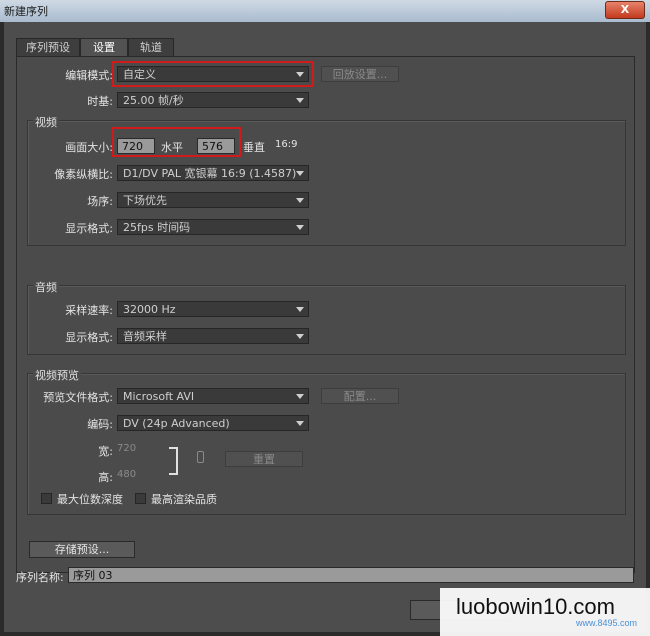  Describe the element at coordinates (159, 396) in the screenshot. I see `preview-file-format-value: Microsoft AVI` at that location.